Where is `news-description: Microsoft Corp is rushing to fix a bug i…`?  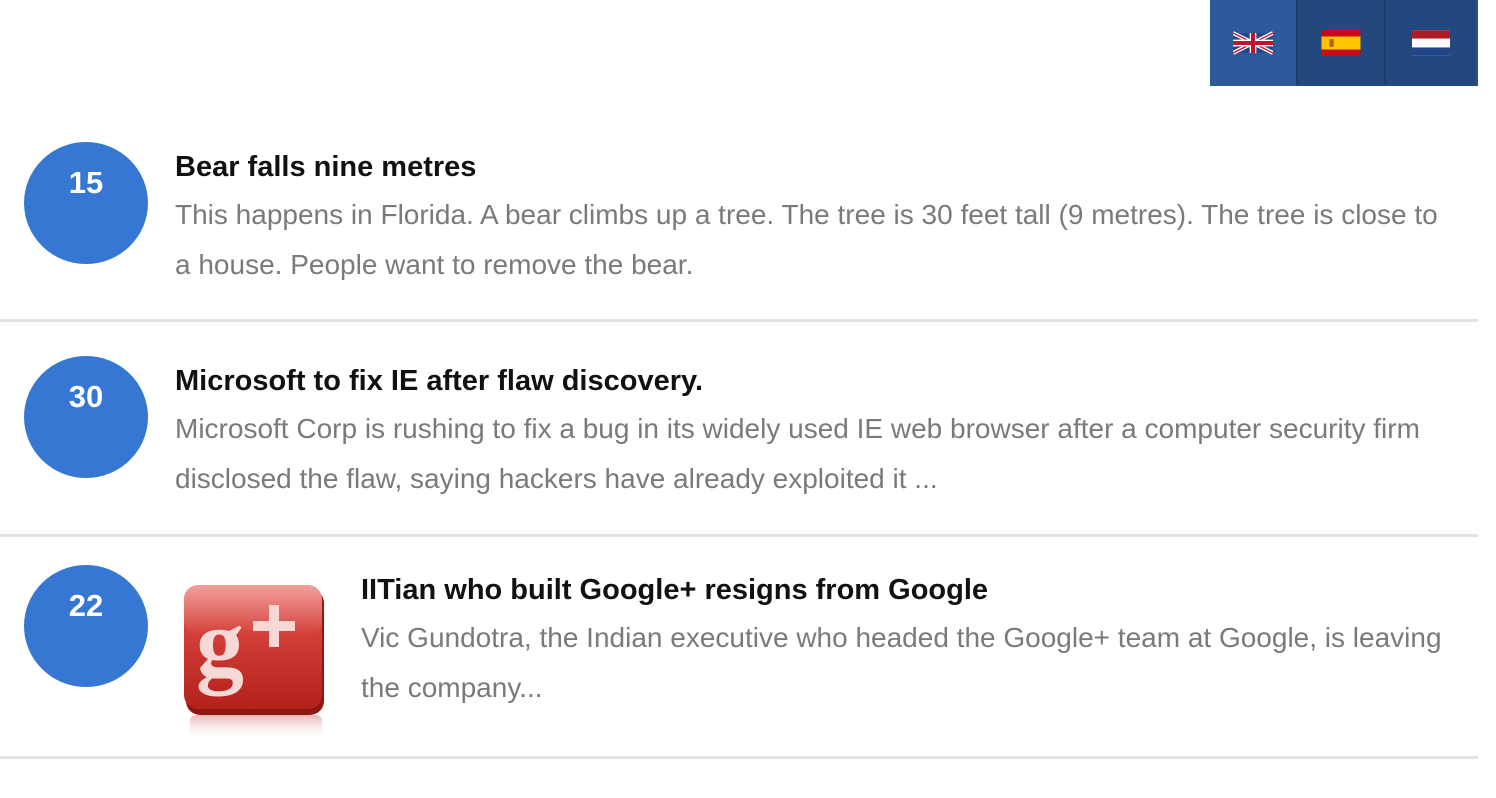
news-description: Microsoft Corp is rushing to fix a bug i… is located at coordinates (797, 453).